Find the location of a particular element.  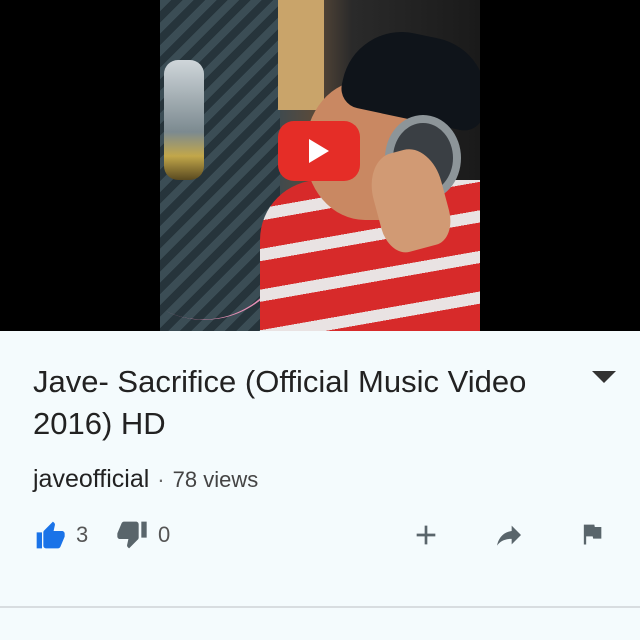

like-count: 3 is located at coordinates (82, 534).